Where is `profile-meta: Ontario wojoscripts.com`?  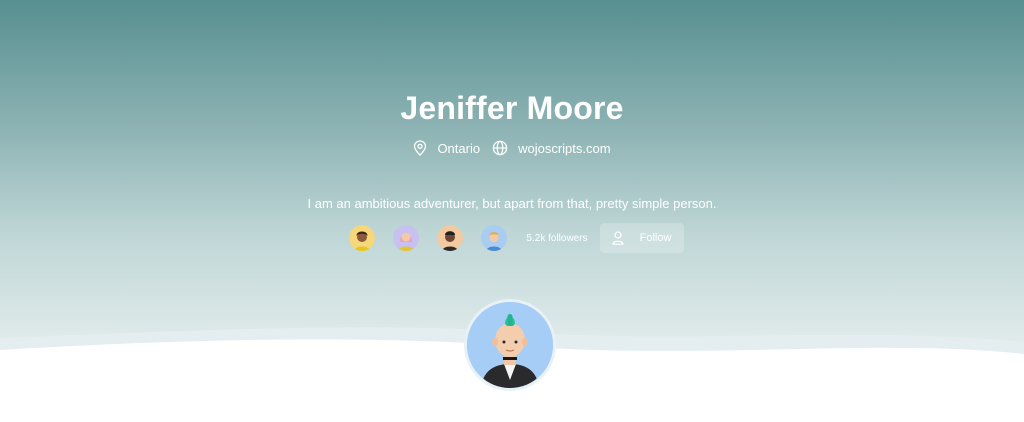 profile-meta: Ontario wojoscripts.com is located at coordinates (512, 148).